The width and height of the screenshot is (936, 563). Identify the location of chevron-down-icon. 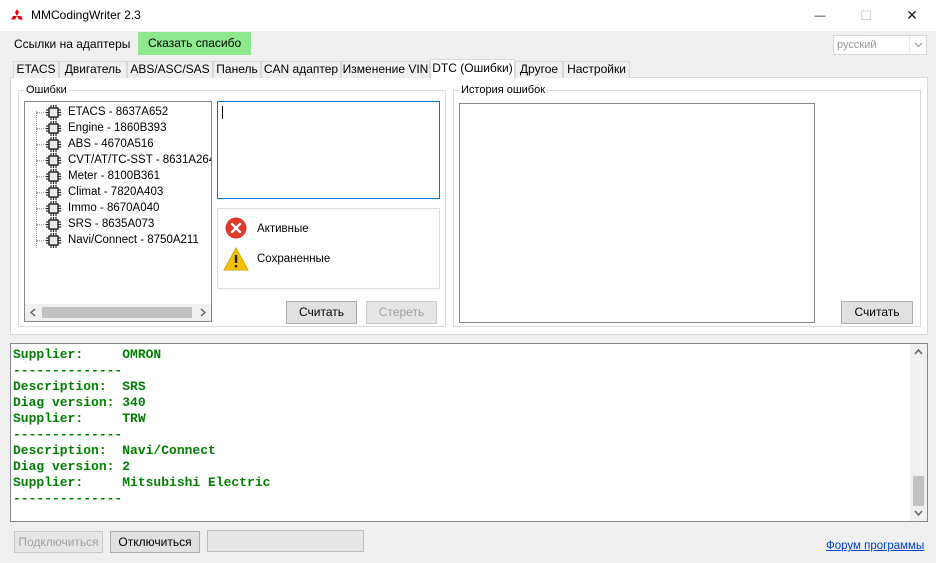
(917, 45).